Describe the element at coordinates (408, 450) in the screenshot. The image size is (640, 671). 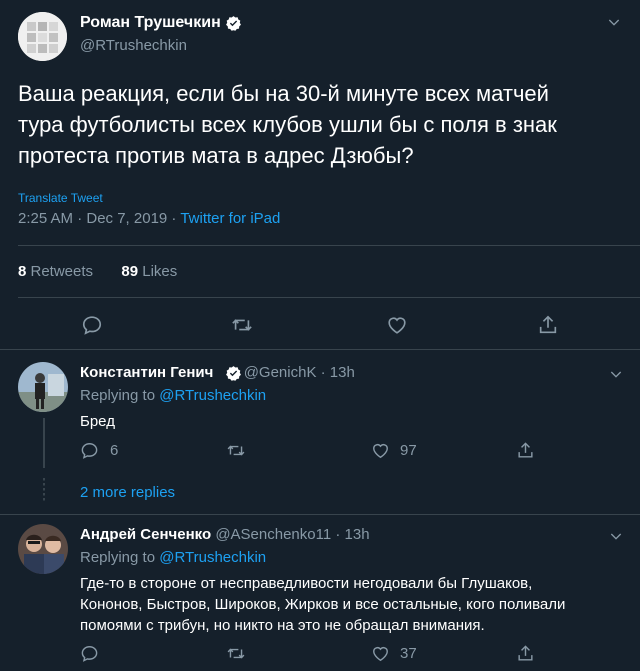
I see `like-count: 97` at that location.